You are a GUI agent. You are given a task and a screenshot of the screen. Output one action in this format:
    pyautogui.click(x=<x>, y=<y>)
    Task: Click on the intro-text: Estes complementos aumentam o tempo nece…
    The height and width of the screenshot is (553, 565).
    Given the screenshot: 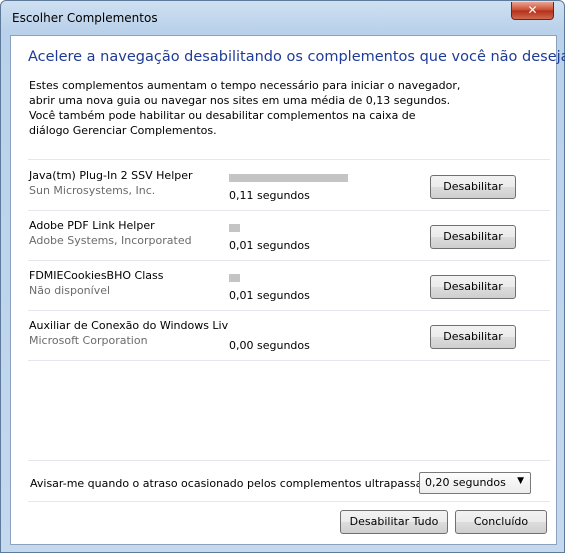 What is the action you would take?
    pyautogui.click(x=245, y=108)
    